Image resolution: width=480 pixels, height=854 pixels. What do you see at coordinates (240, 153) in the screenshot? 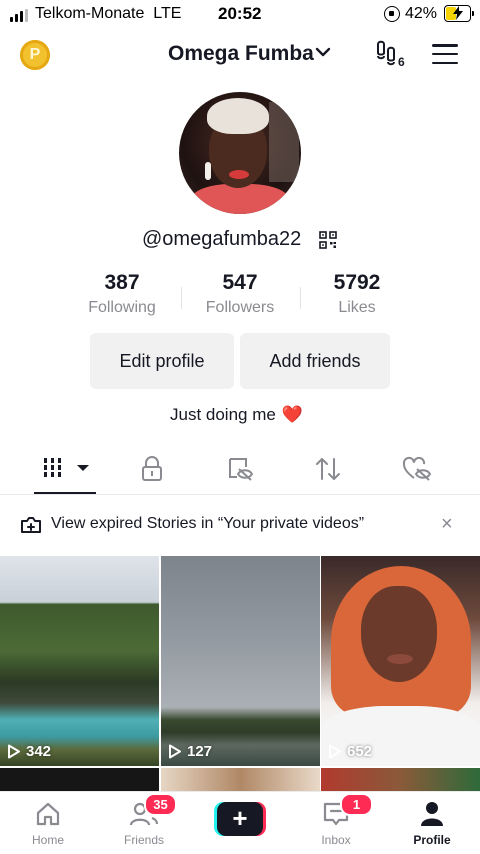
I see `avatar` at bounding box center [240, 153].